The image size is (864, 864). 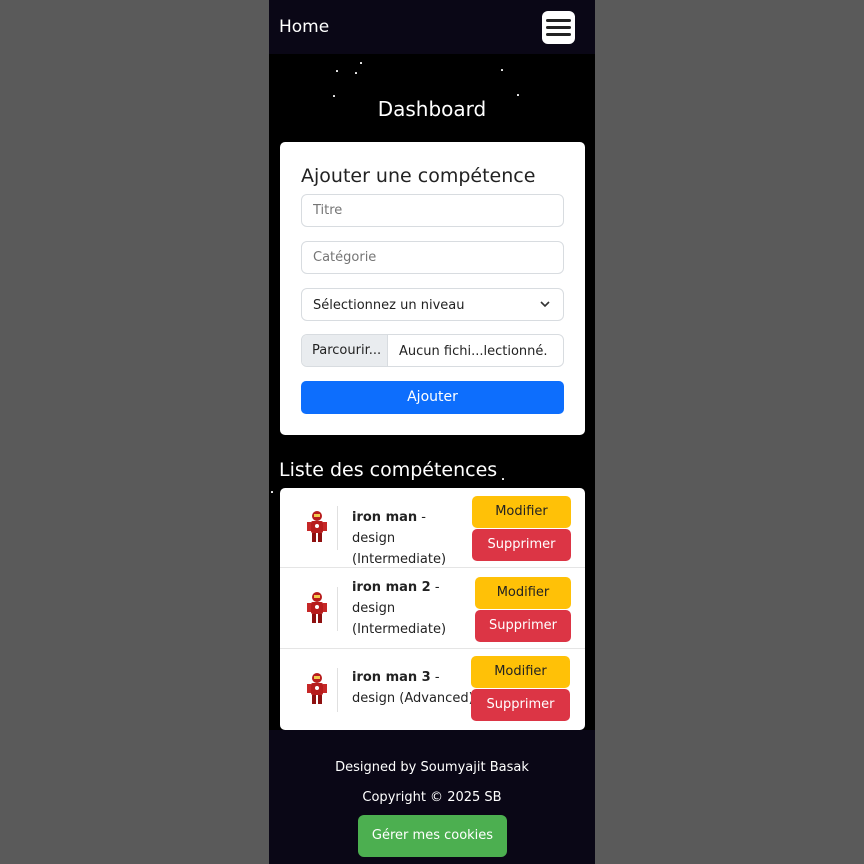 I want to click on item-name: iron man 2, so click(x=391, y=587).